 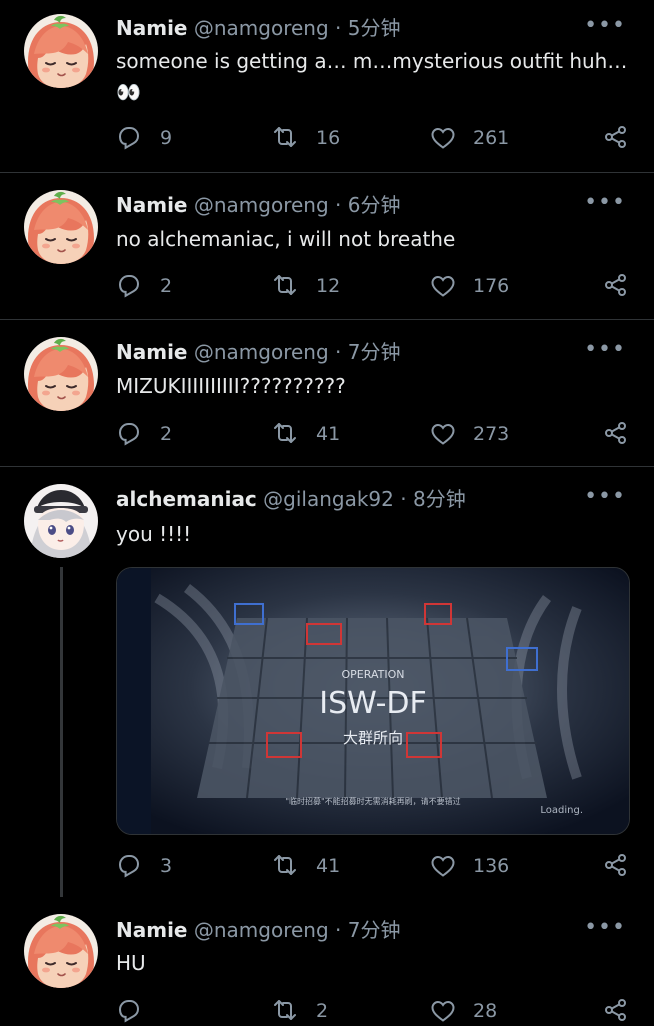 I want to click on like-count: 261, so click(x=491, y=138).